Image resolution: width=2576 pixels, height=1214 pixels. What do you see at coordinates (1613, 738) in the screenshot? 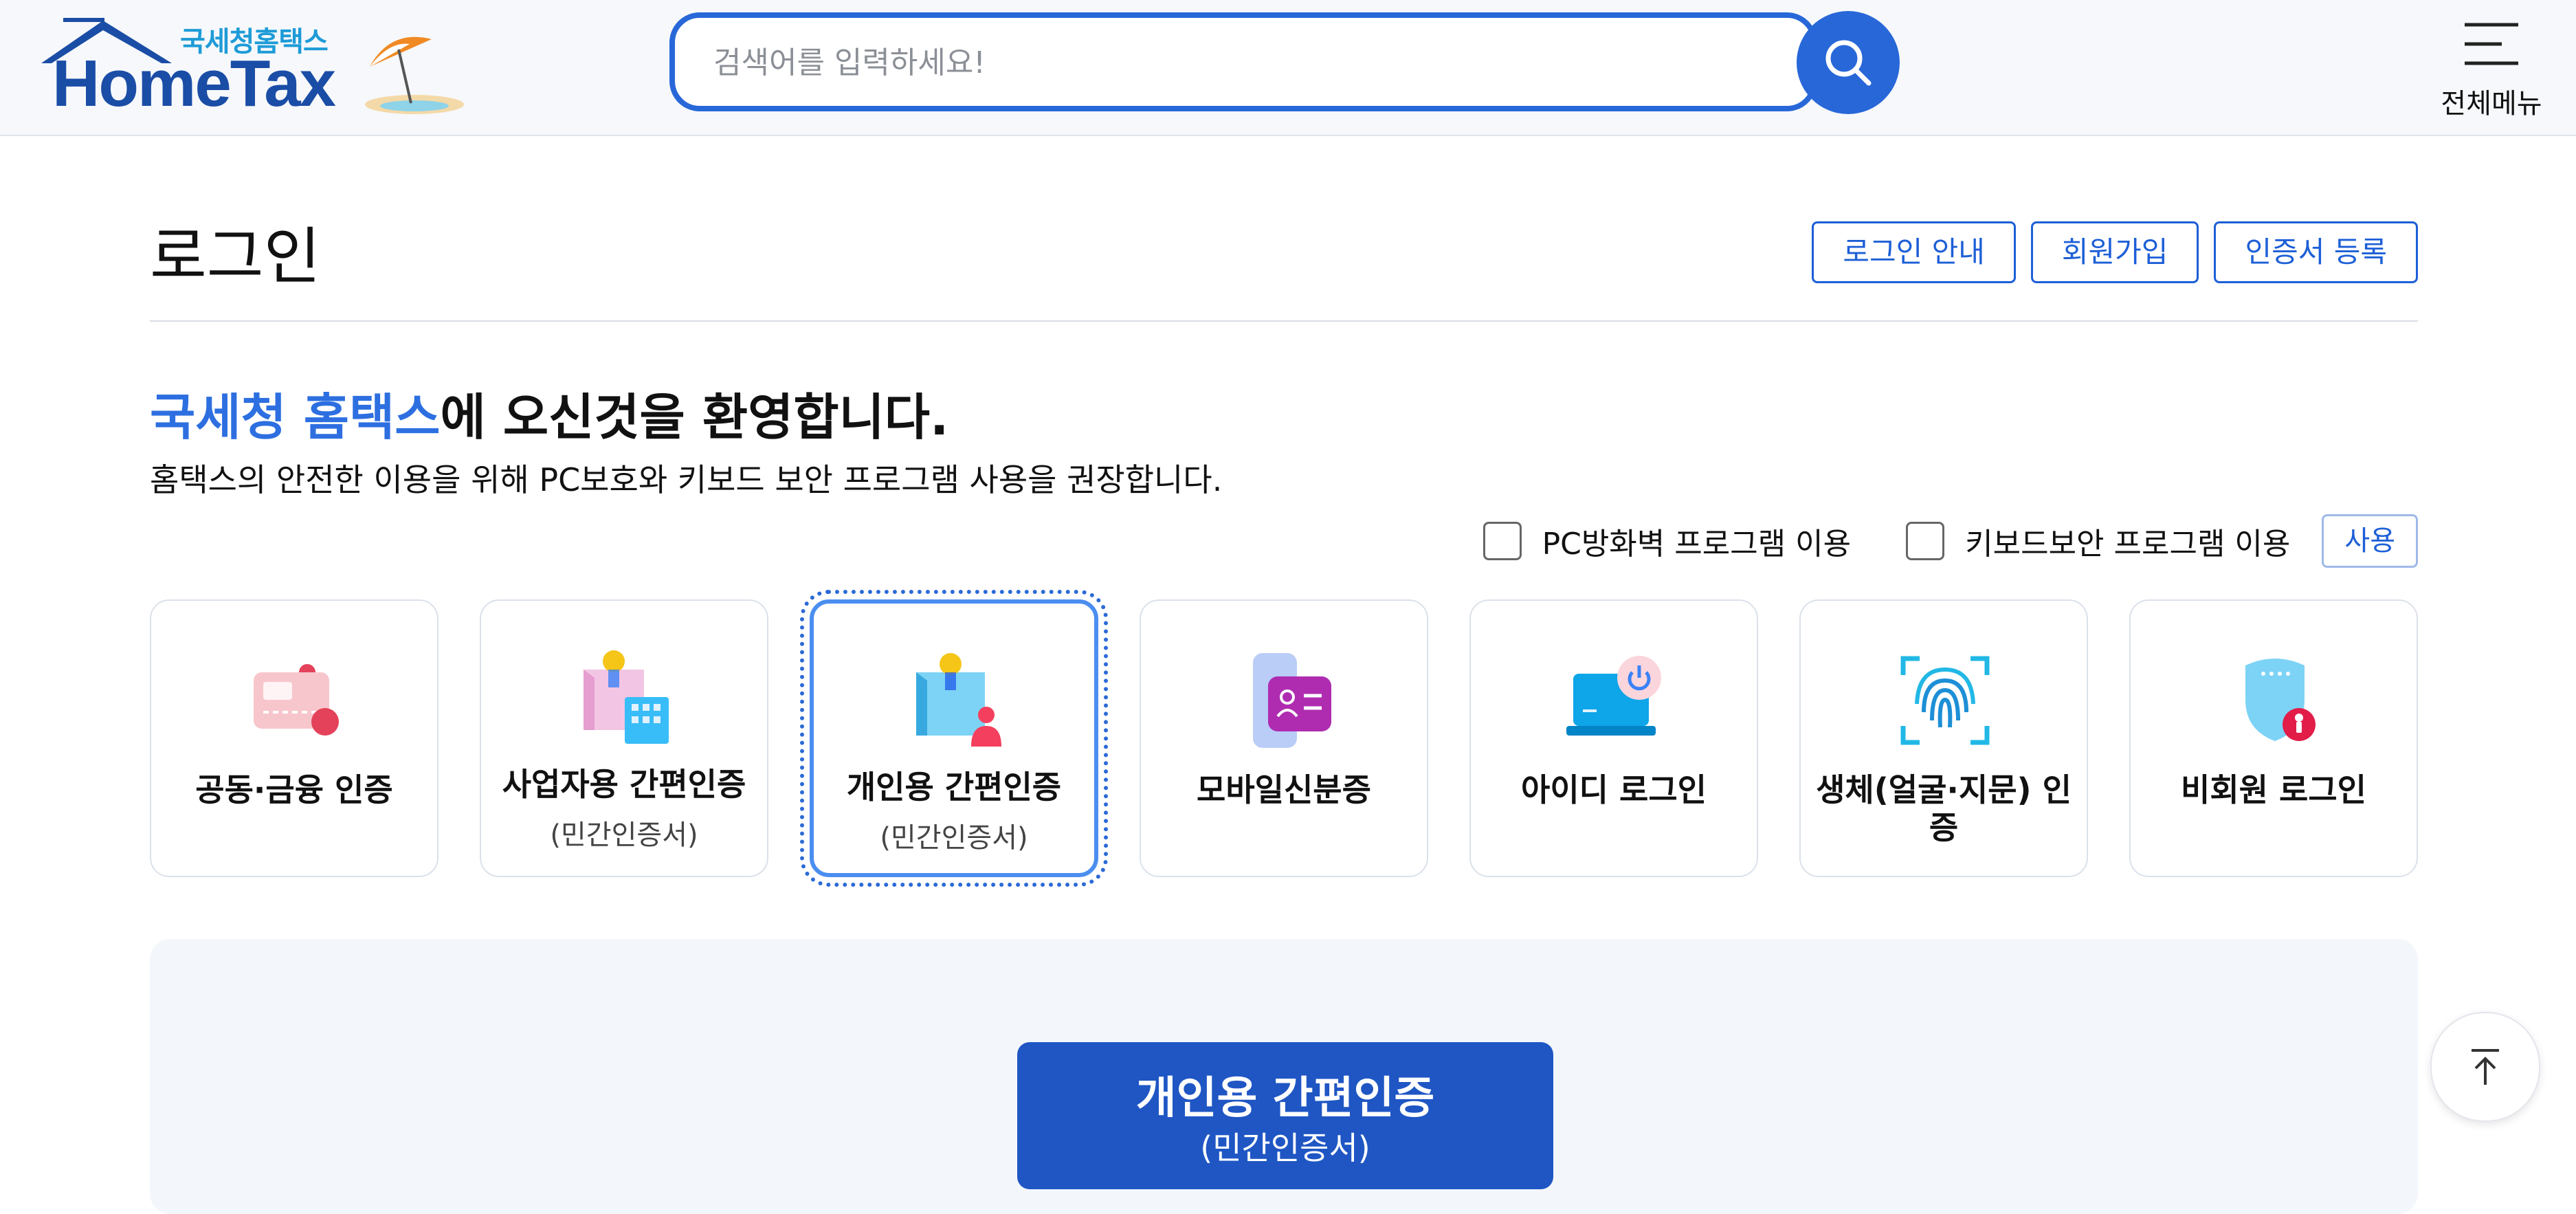
I see `method-id-login: 아이디 로그인` at bounding box center [1613, 738].